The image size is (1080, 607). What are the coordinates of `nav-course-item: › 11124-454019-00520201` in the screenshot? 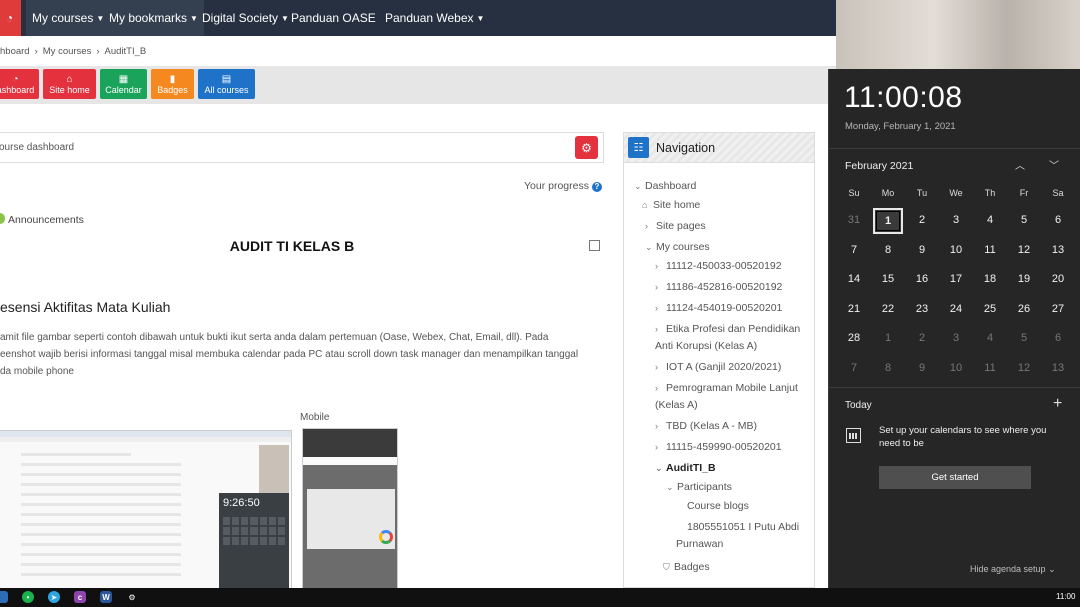 It's located at (718, 308).